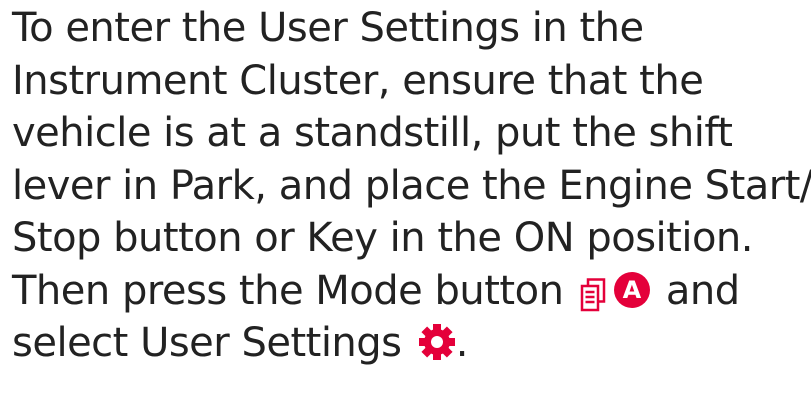 This screenshot has width=811, height=419. What do you see at coordinates (207, 343) in the screenshot?
I see `text-line-7-start: select User Settings` at bounding box center [207, 343].